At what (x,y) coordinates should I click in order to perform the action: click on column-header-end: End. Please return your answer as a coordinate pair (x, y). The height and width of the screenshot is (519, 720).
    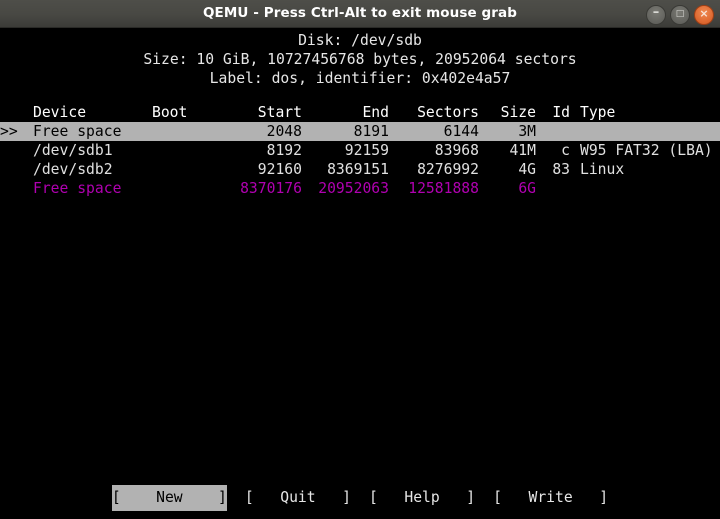
    Looking at the image, I should click on (375, 112).